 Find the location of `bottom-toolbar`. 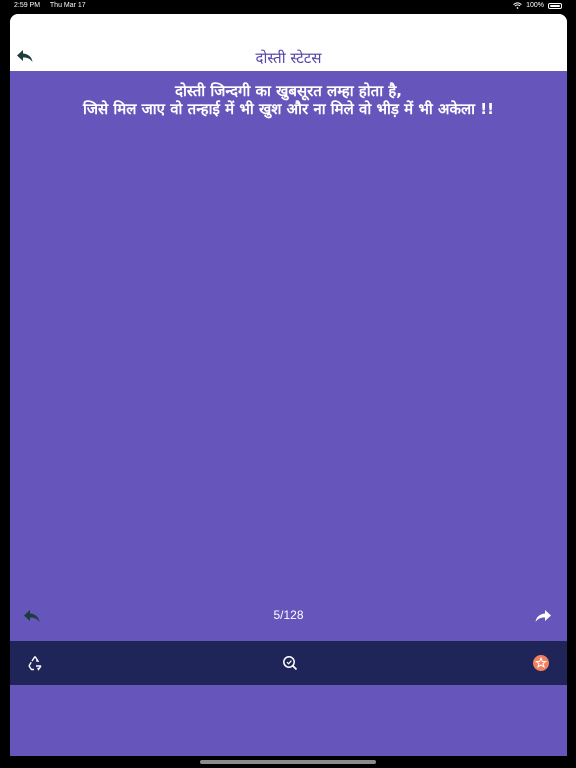

bottom-toolbar is located at coordinates (288, 663).